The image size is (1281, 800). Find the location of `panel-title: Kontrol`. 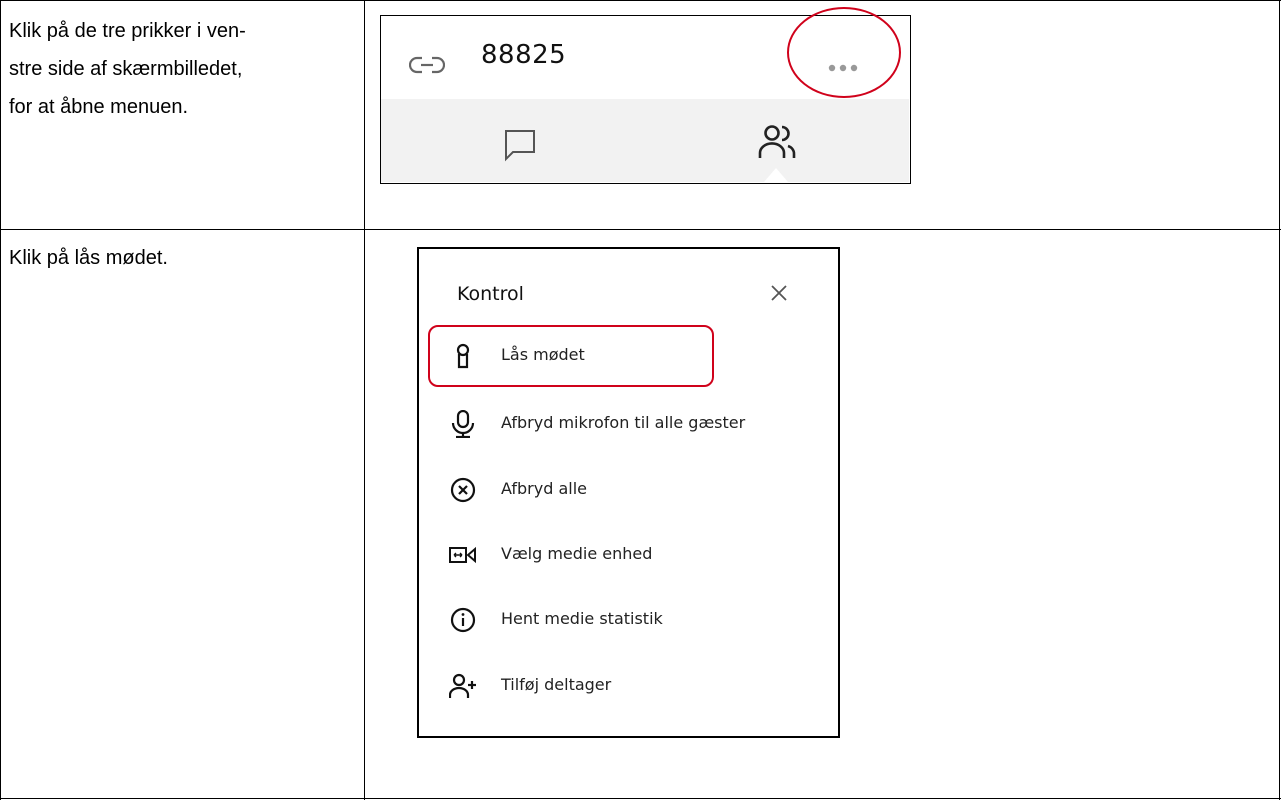

panel-title: Kontrol is located at coordinates (490, 294).